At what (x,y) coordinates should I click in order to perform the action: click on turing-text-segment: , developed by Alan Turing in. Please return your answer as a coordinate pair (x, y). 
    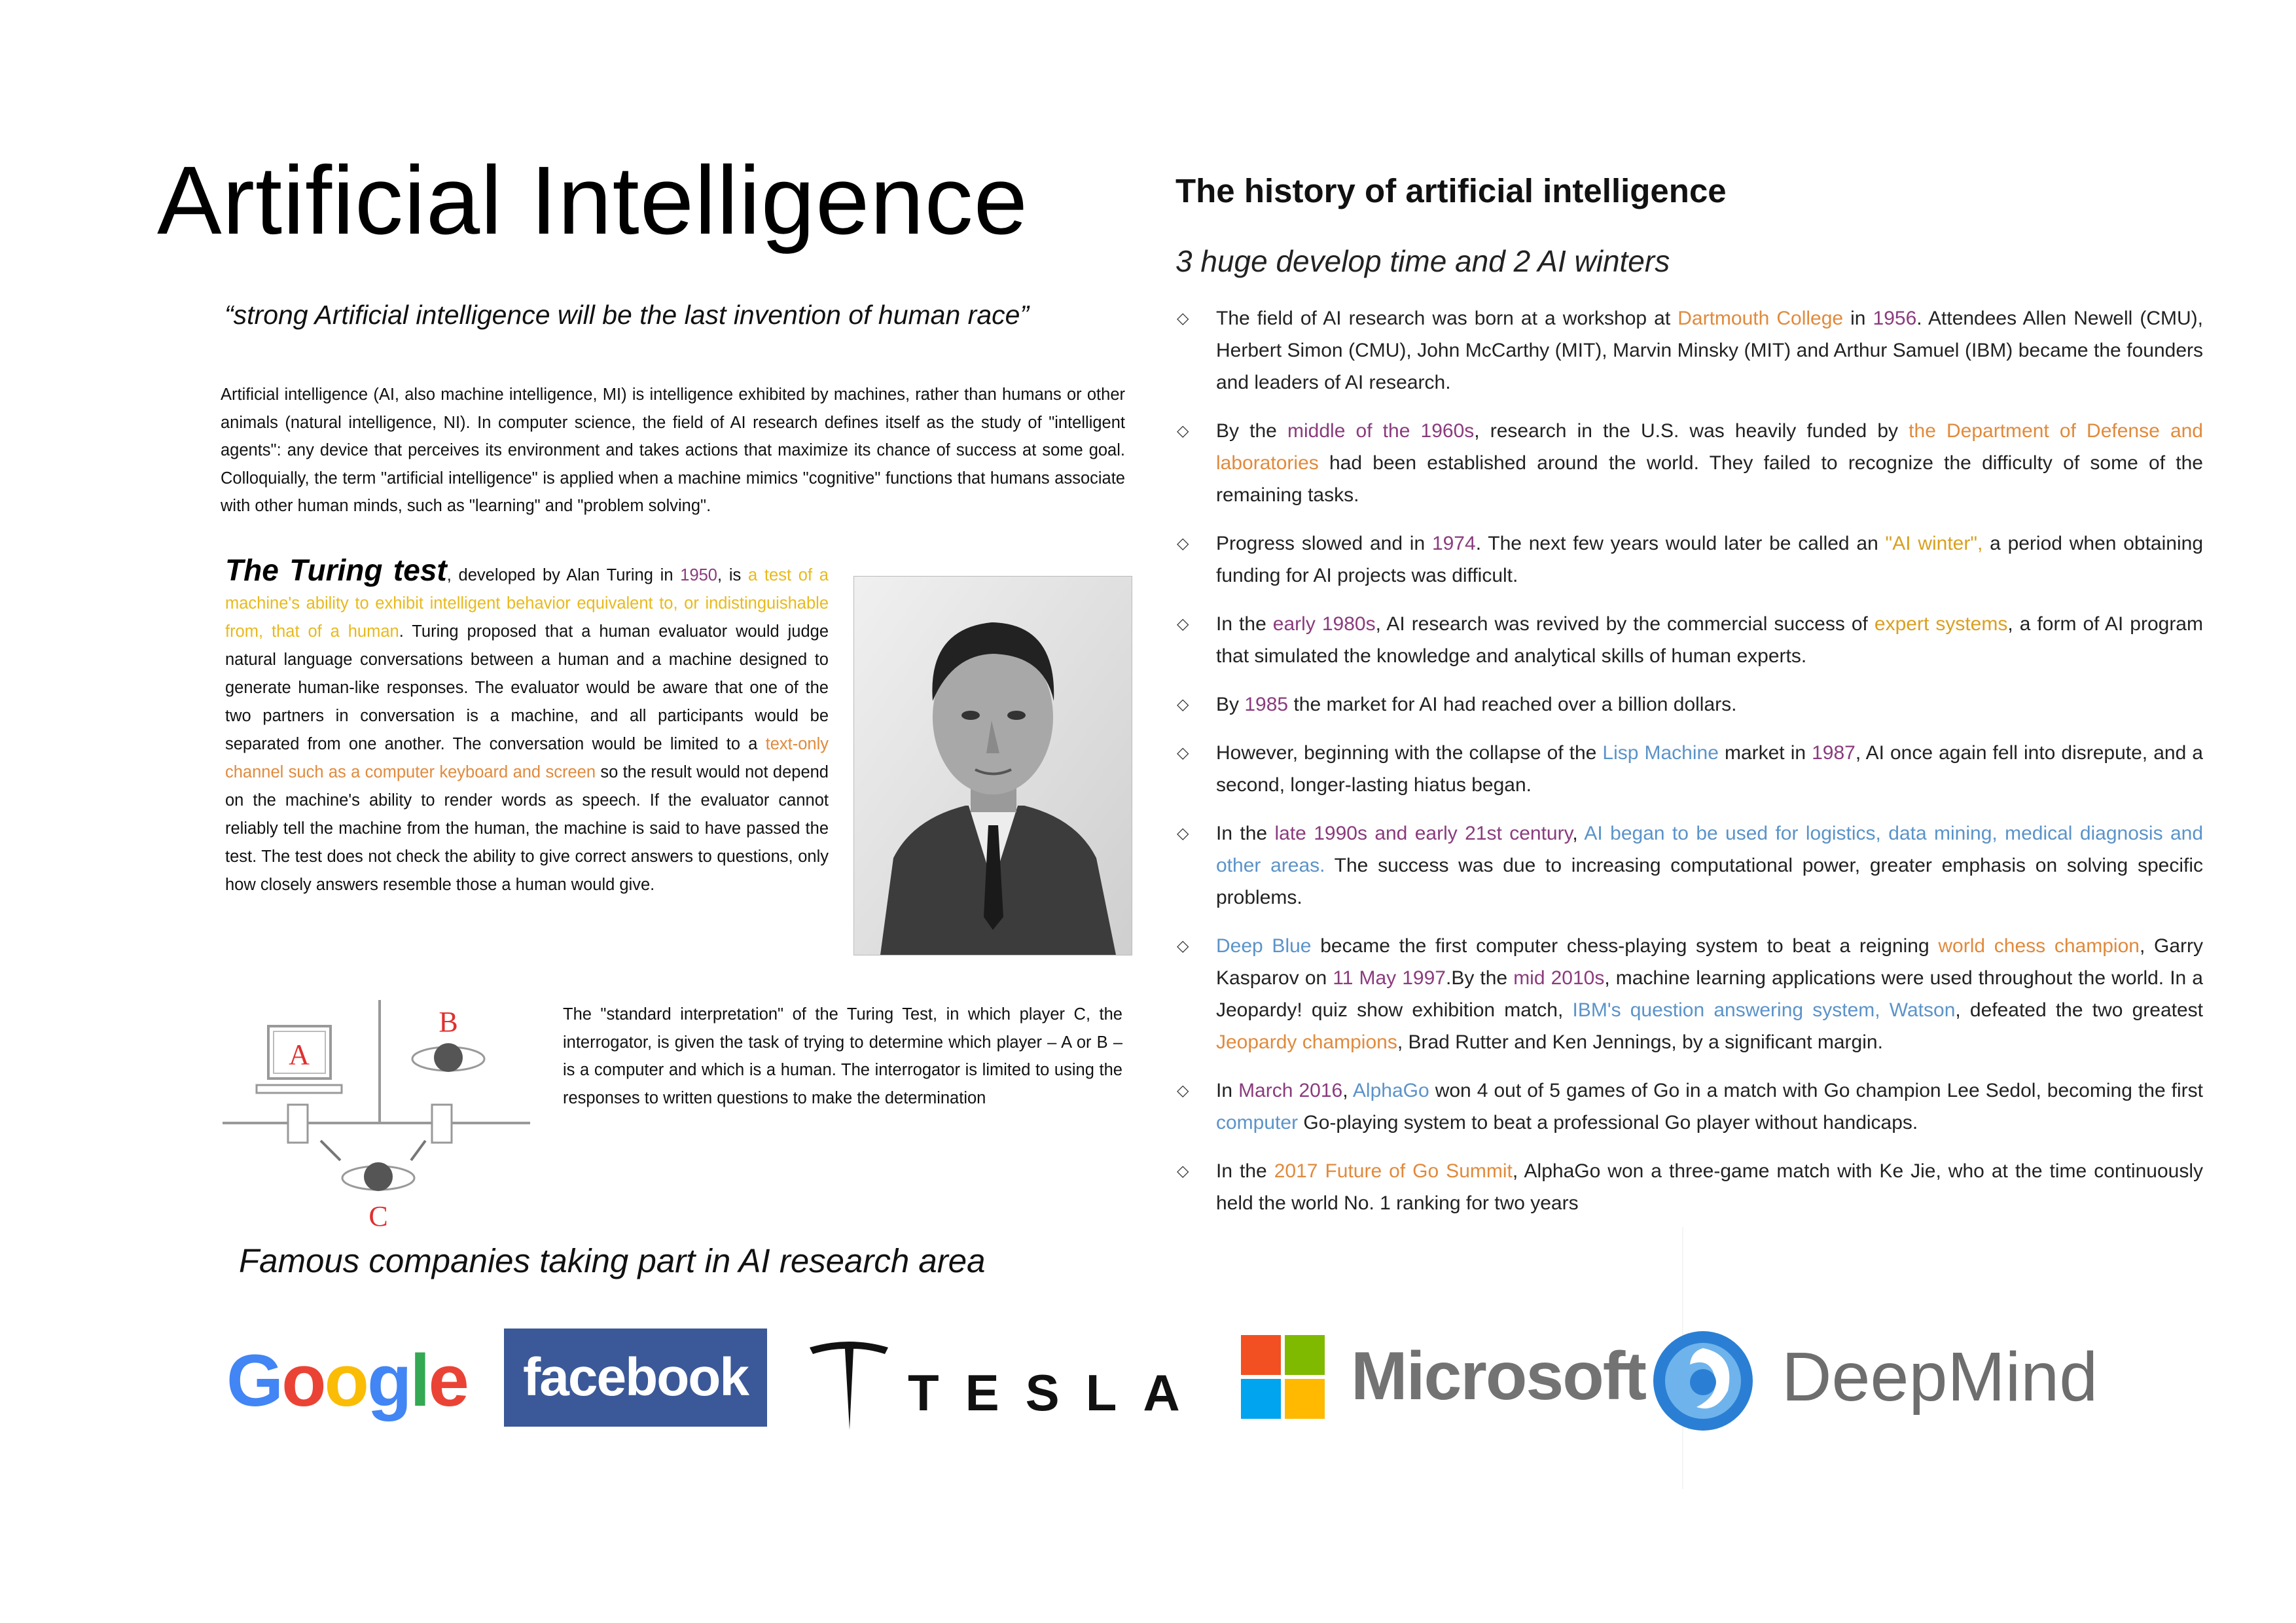
    Looking at the image, I should click on (563, 575).